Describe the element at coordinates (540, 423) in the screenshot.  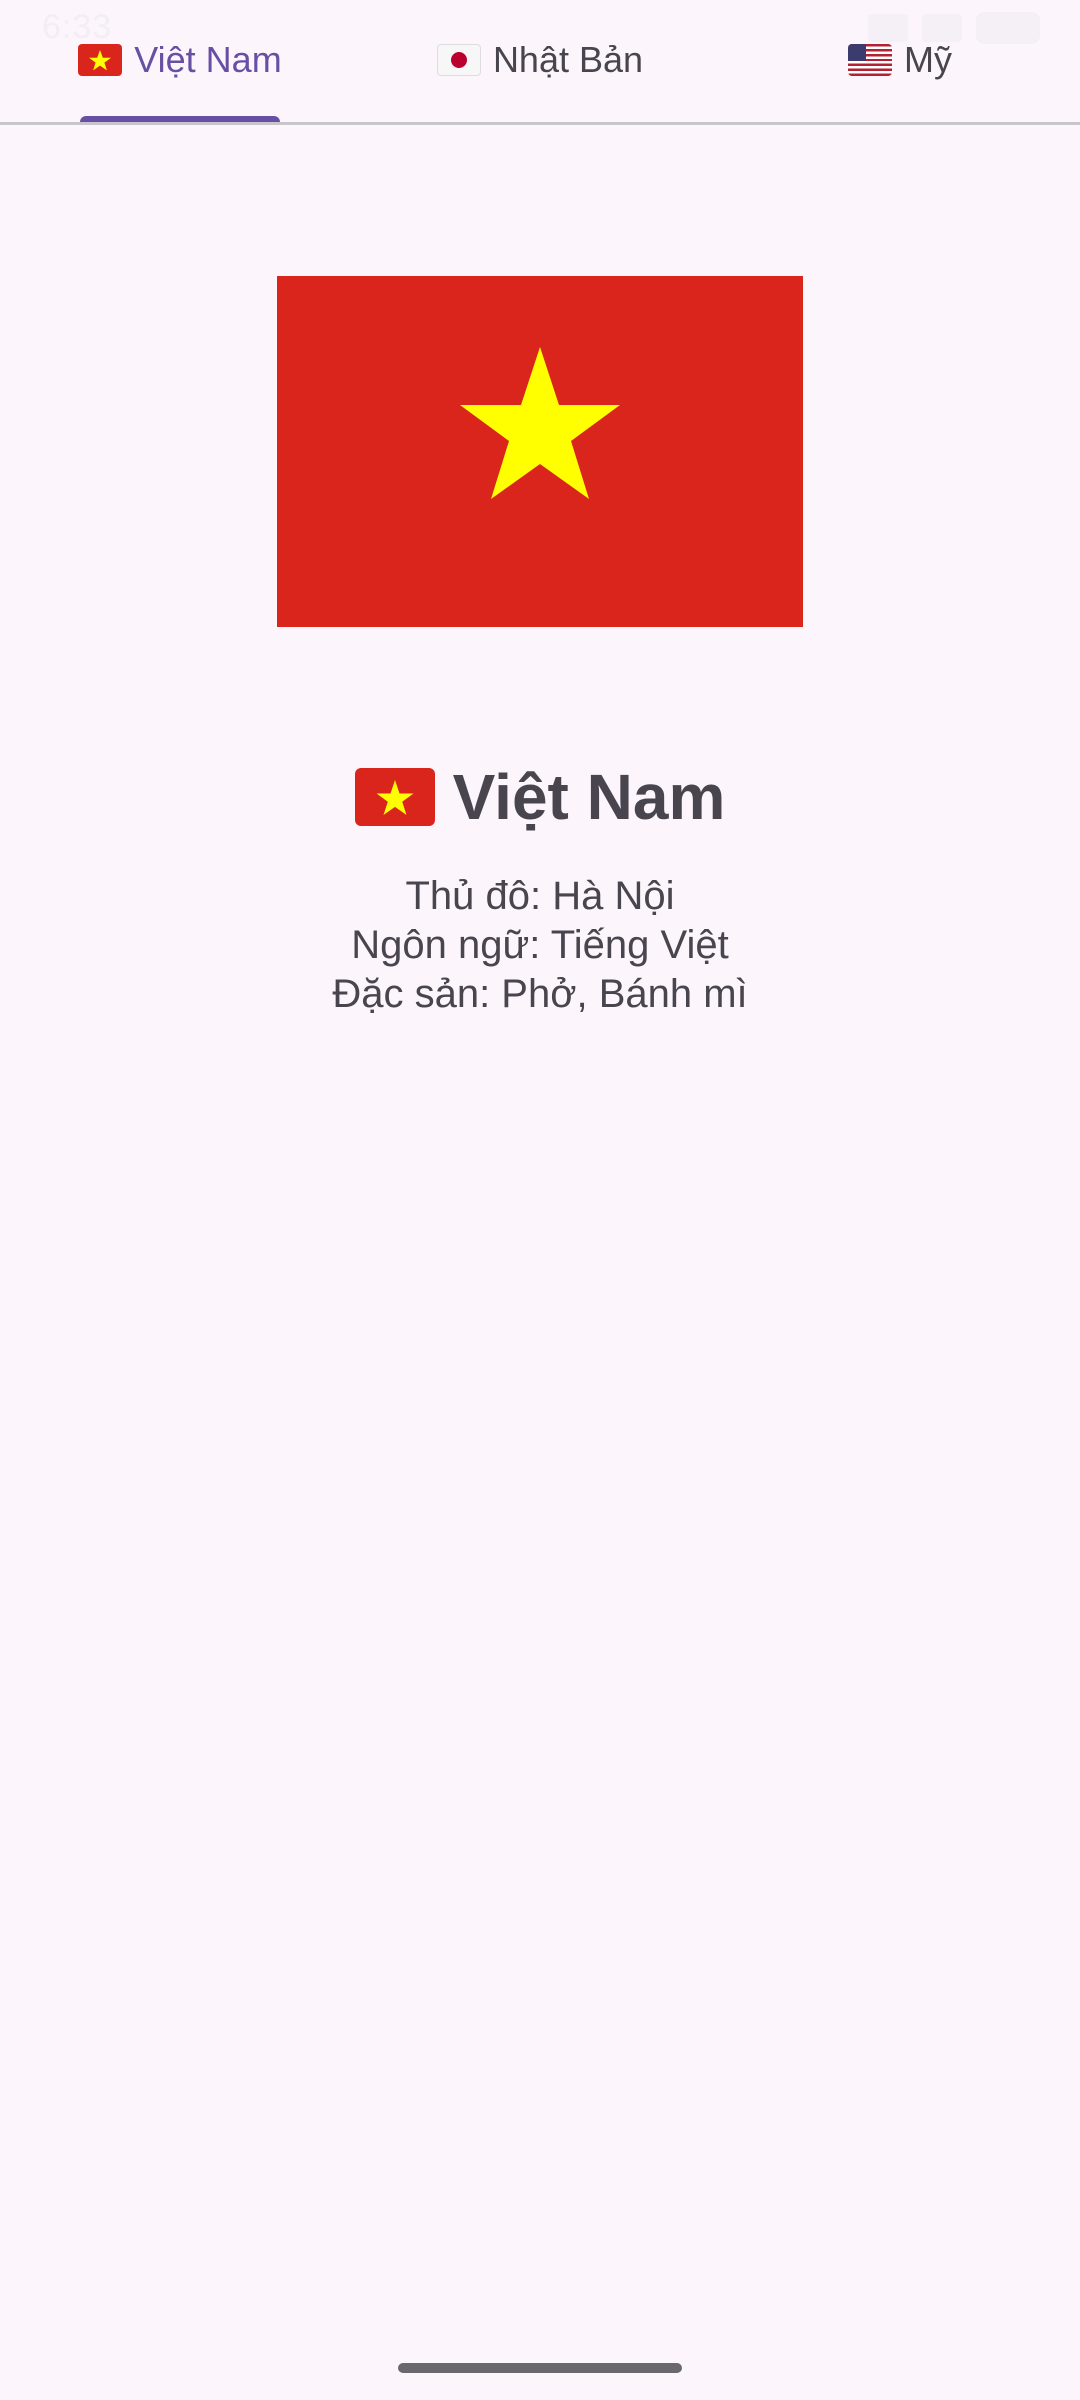
I see `flag-star-icon` at that location.